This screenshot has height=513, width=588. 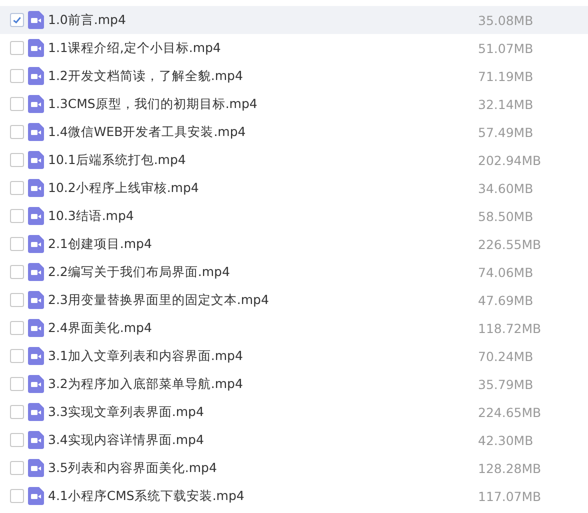 What do you see at coordinates (510, 160) in the screenshot?
I see `file-size: 202.94MB` at bounding box center [510, 160].